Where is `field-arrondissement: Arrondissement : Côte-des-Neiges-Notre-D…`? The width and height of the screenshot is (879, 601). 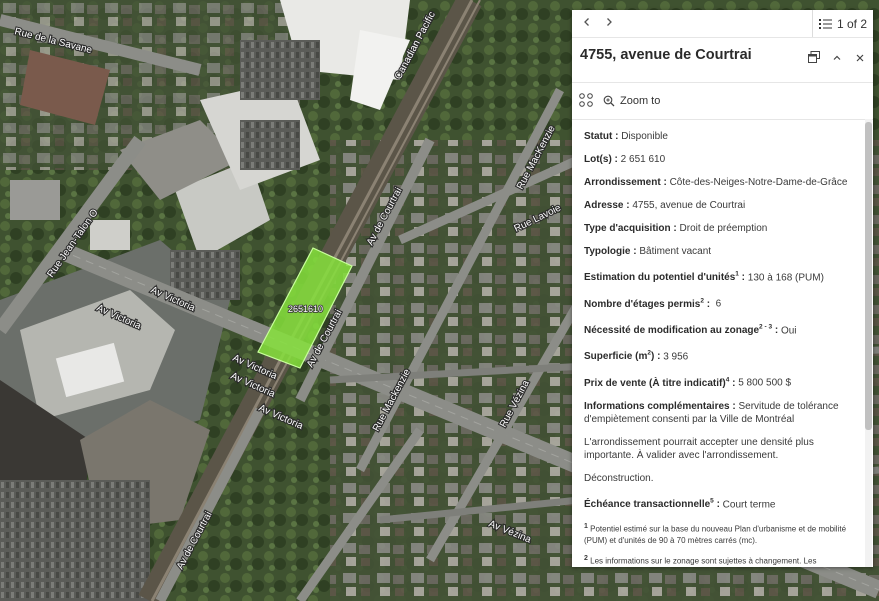 field-arrondissement: Arrondissement : Côte-des-Neiges-Notre-D… is located at coordinates (716, 182).